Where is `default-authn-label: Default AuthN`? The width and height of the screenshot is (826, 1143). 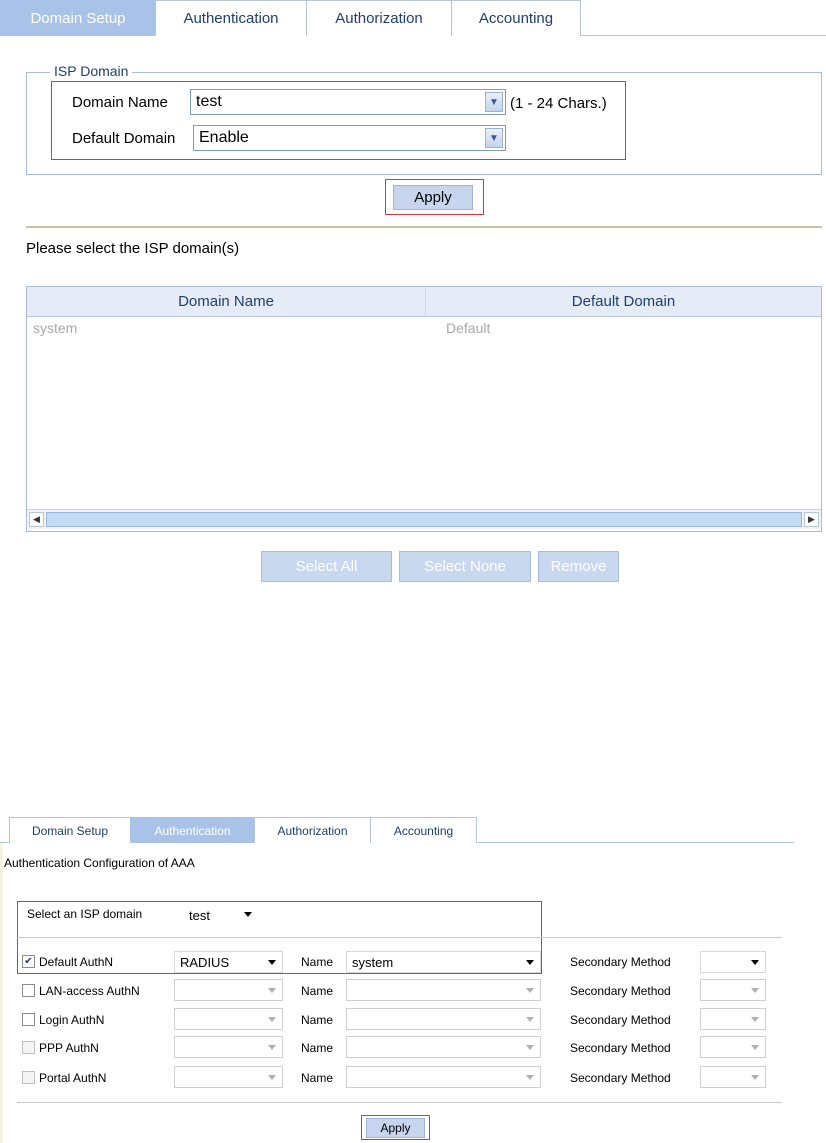
default-authn-label: Default AuthN is located at coordinates (76, 962).